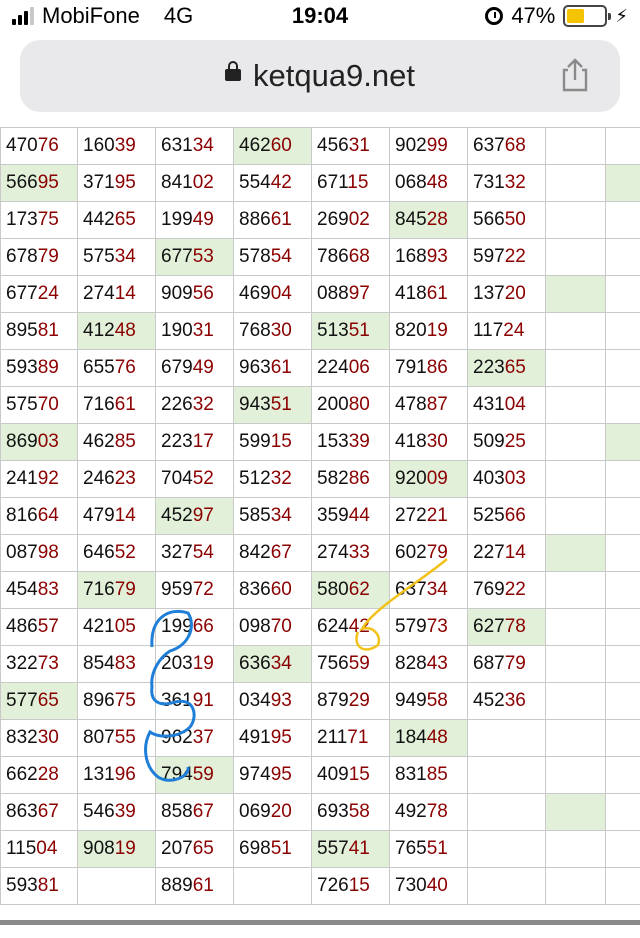  I want to click on cell-tail-digits: 51, so click(281, 848).